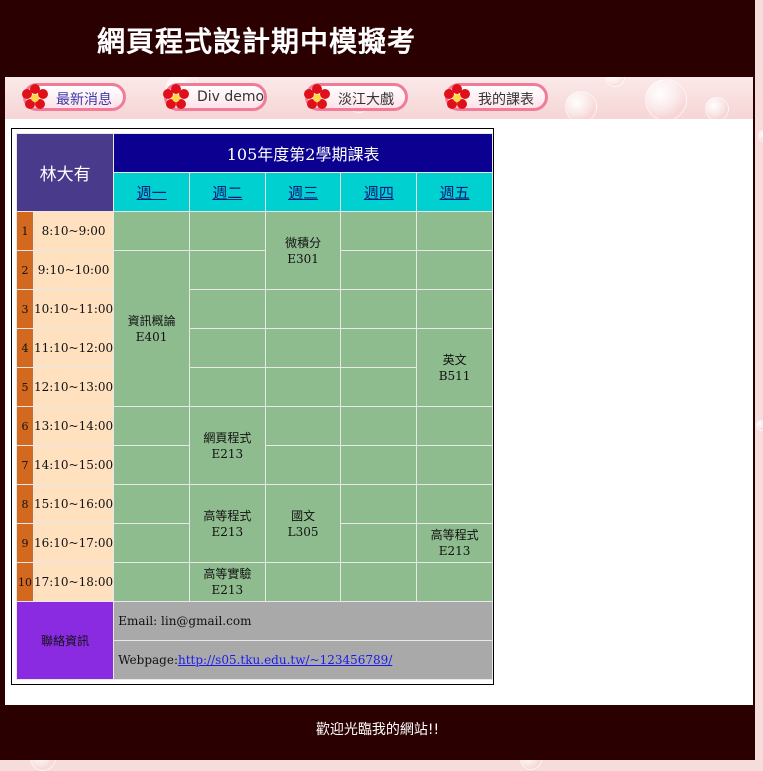  Describe the element at coordinates (84, 100) in the screenshot. I see `nav-item-label: 最新消息` at that location.